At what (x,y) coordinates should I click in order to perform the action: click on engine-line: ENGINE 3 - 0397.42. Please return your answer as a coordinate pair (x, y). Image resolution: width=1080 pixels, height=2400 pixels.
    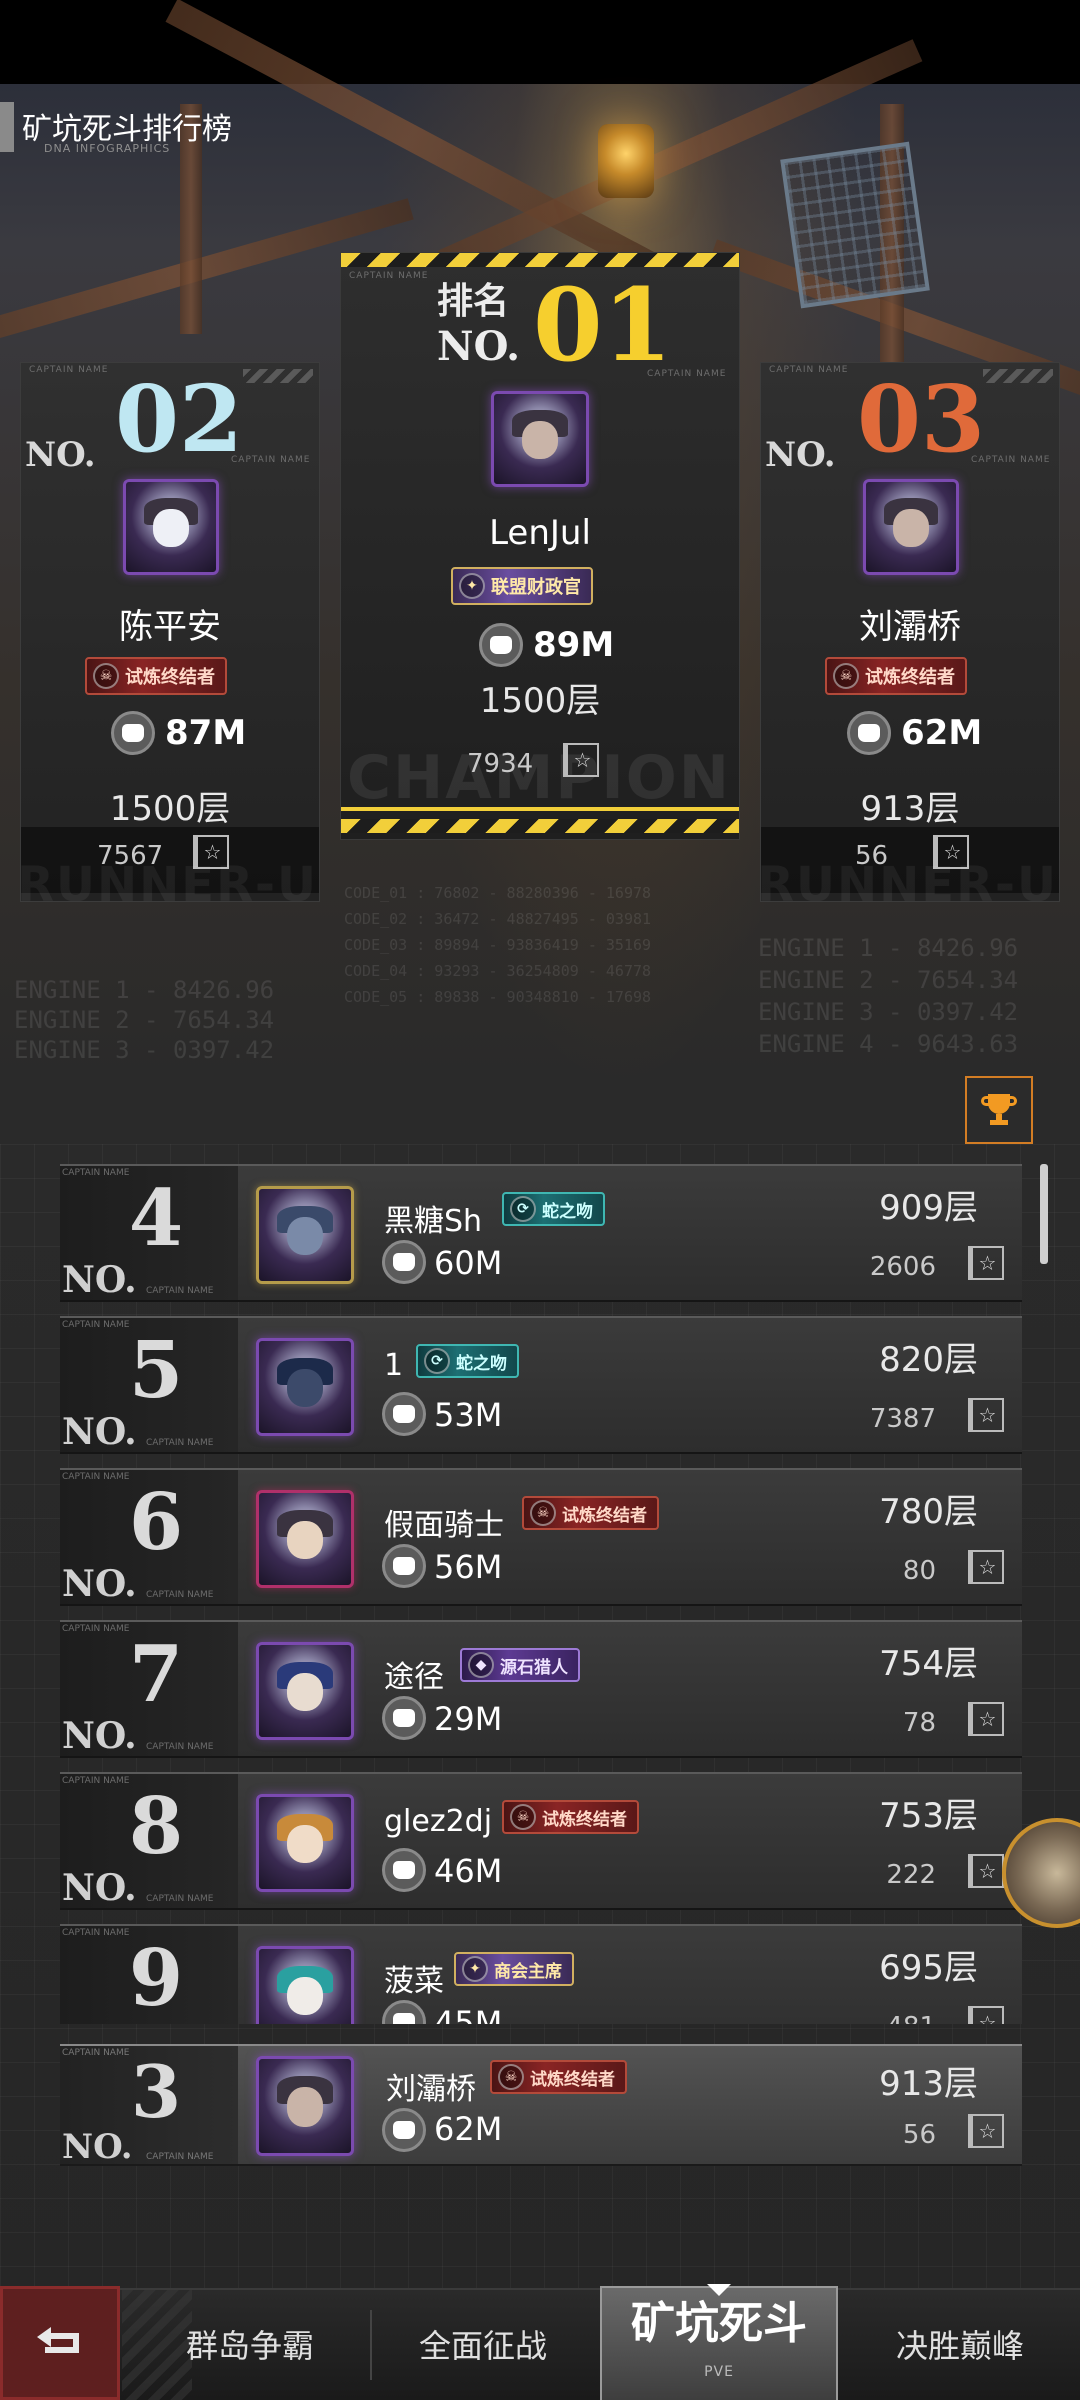
    Looking at the image, I should click on (888, 1012).